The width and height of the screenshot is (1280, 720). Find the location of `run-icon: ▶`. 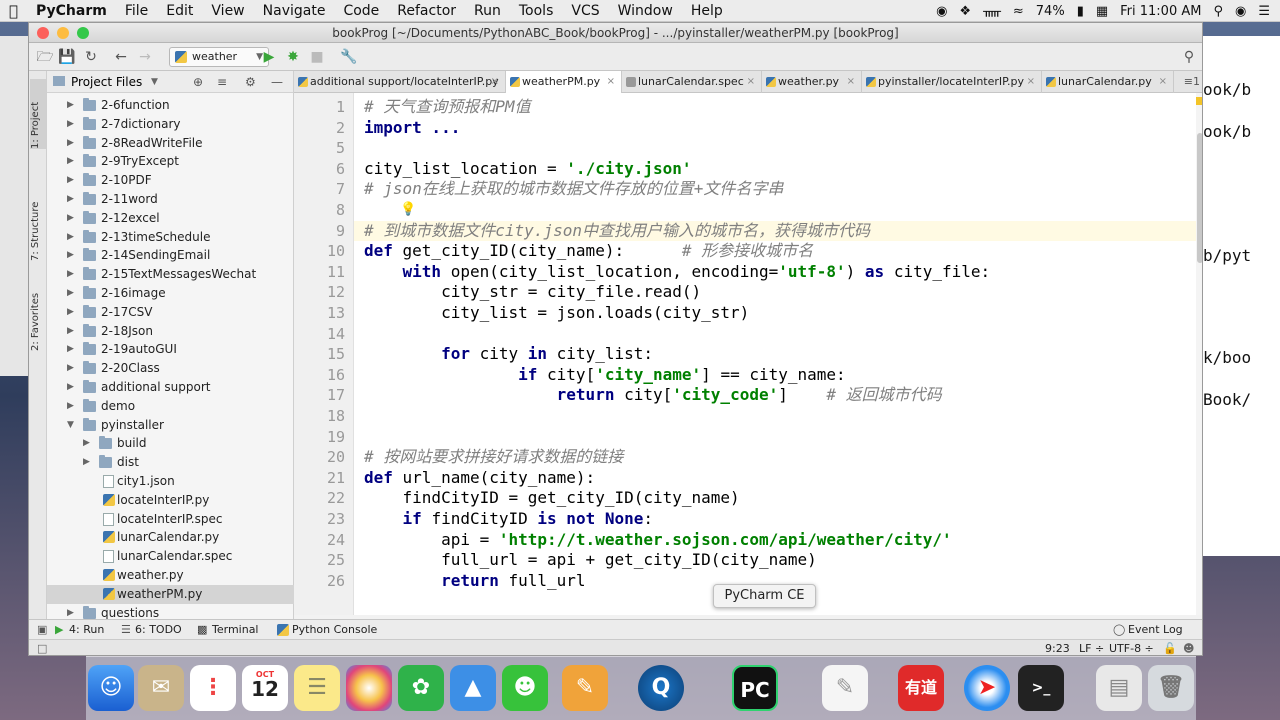

run-icon: ▶ is located at coordinates (269, 57).